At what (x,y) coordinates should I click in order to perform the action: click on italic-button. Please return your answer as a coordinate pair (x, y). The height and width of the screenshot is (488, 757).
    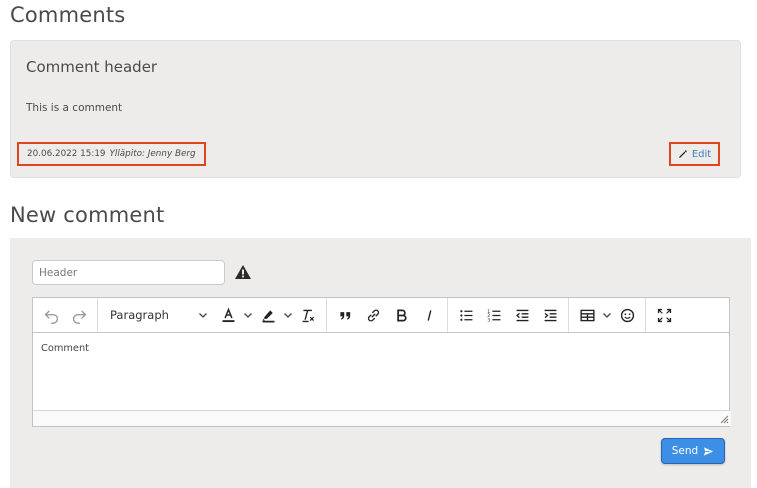
    Looking at the image, I should click on (429, 315).